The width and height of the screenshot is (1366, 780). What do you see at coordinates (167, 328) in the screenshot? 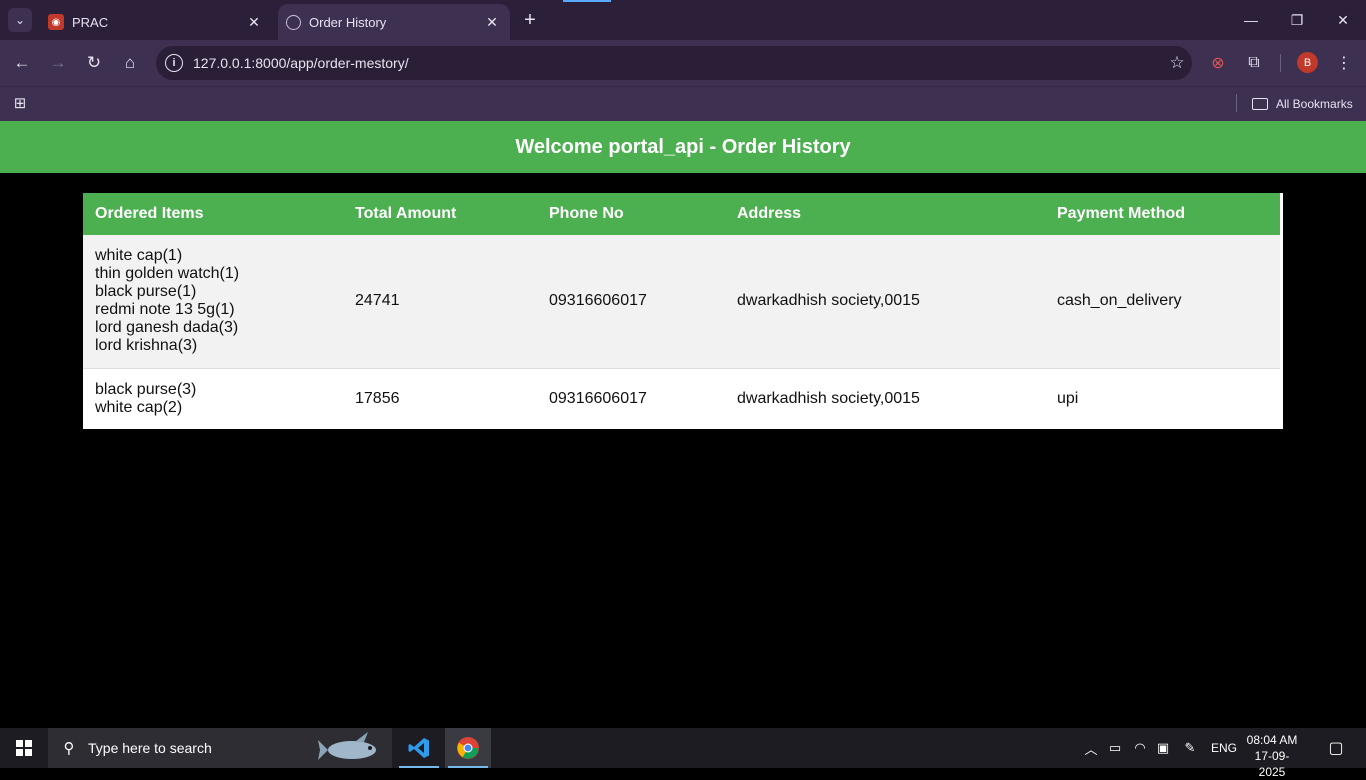
I see `ordered-item: lord ganesh dada(3)` at bounding box center [167, 328].